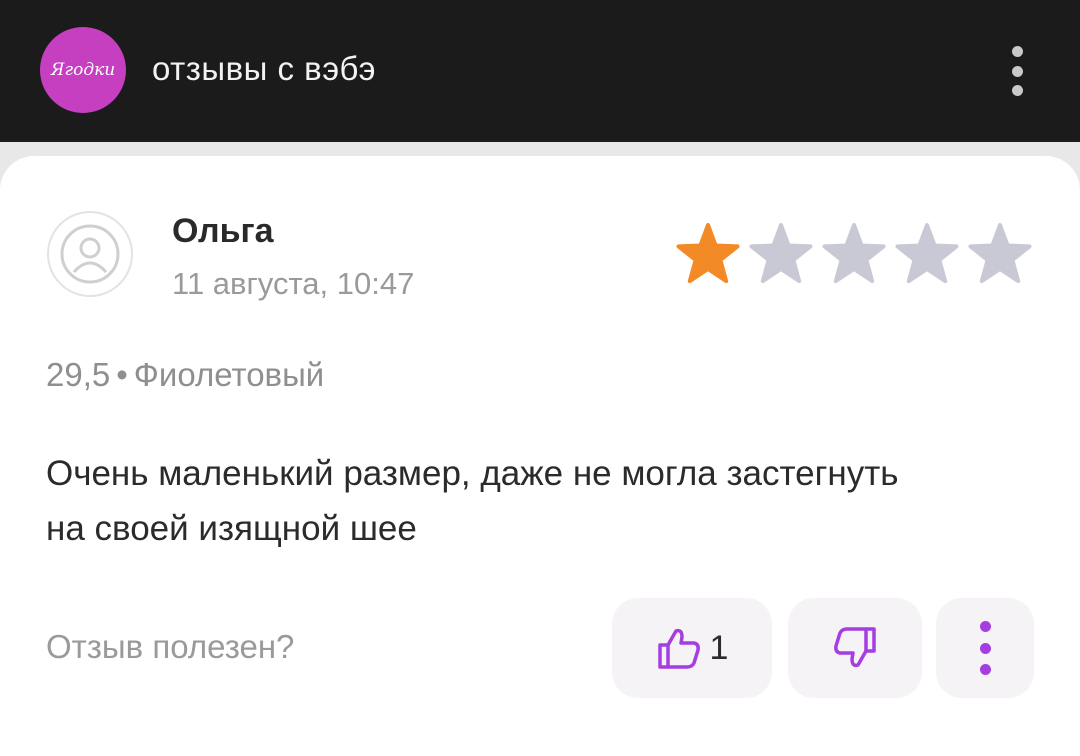  Describe the element at coordinates (1017, 71) in the screenshot. I see `header-more-icon` at that location.